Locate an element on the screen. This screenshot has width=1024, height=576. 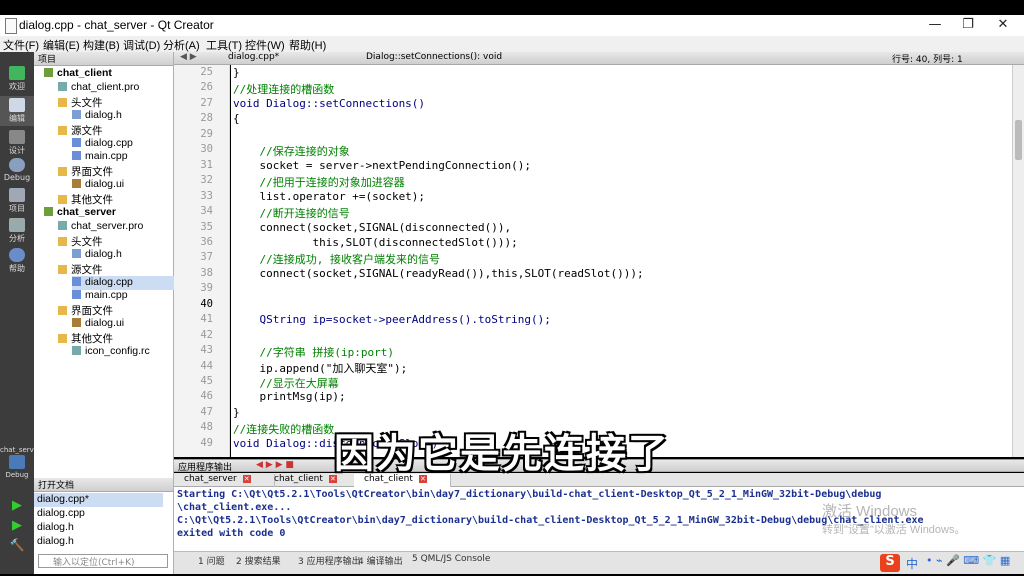
tree-item-label: 源文件 is located at coordinates (87, 130).